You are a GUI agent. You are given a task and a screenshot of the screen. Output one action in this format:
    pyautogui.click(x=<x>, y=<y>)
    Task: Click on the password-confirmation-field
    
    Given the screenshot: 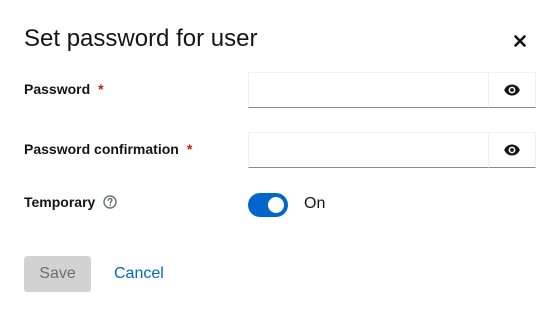 What is the action you would take?
    pyautogui.click(x=392, y=150)
    